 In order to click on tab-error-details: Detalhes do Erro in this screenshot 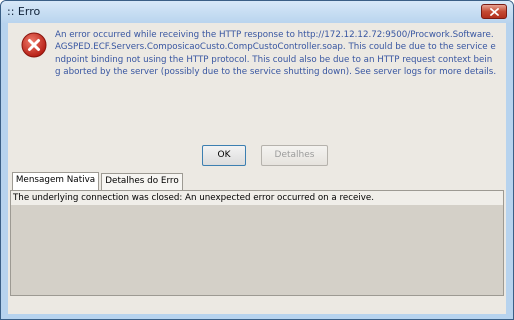, I will do `click(142, 181)`.